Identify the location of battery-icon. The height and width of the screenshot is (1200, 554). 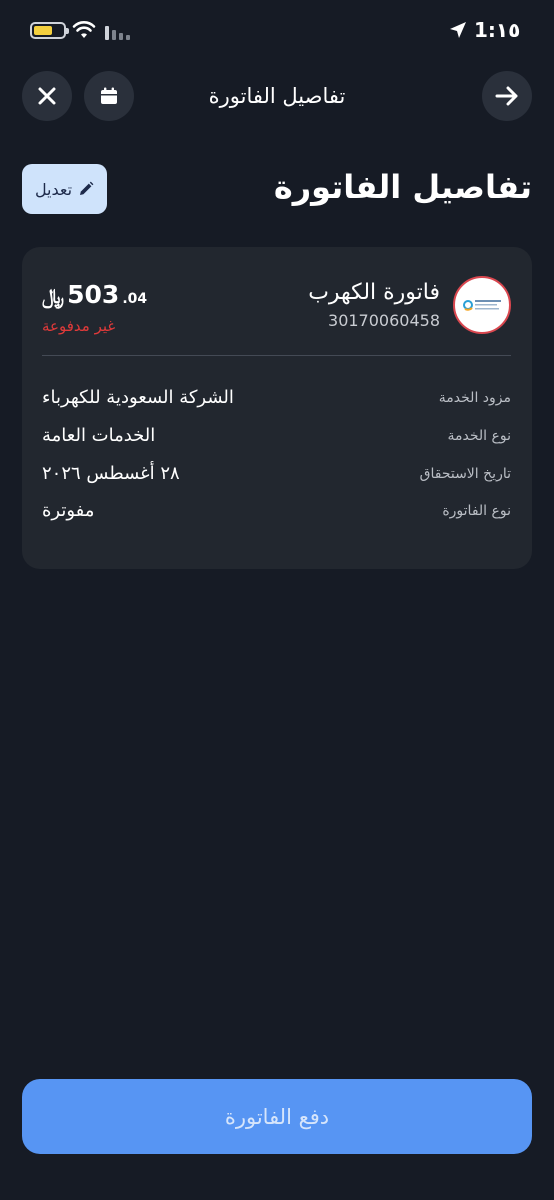
(49, 30).